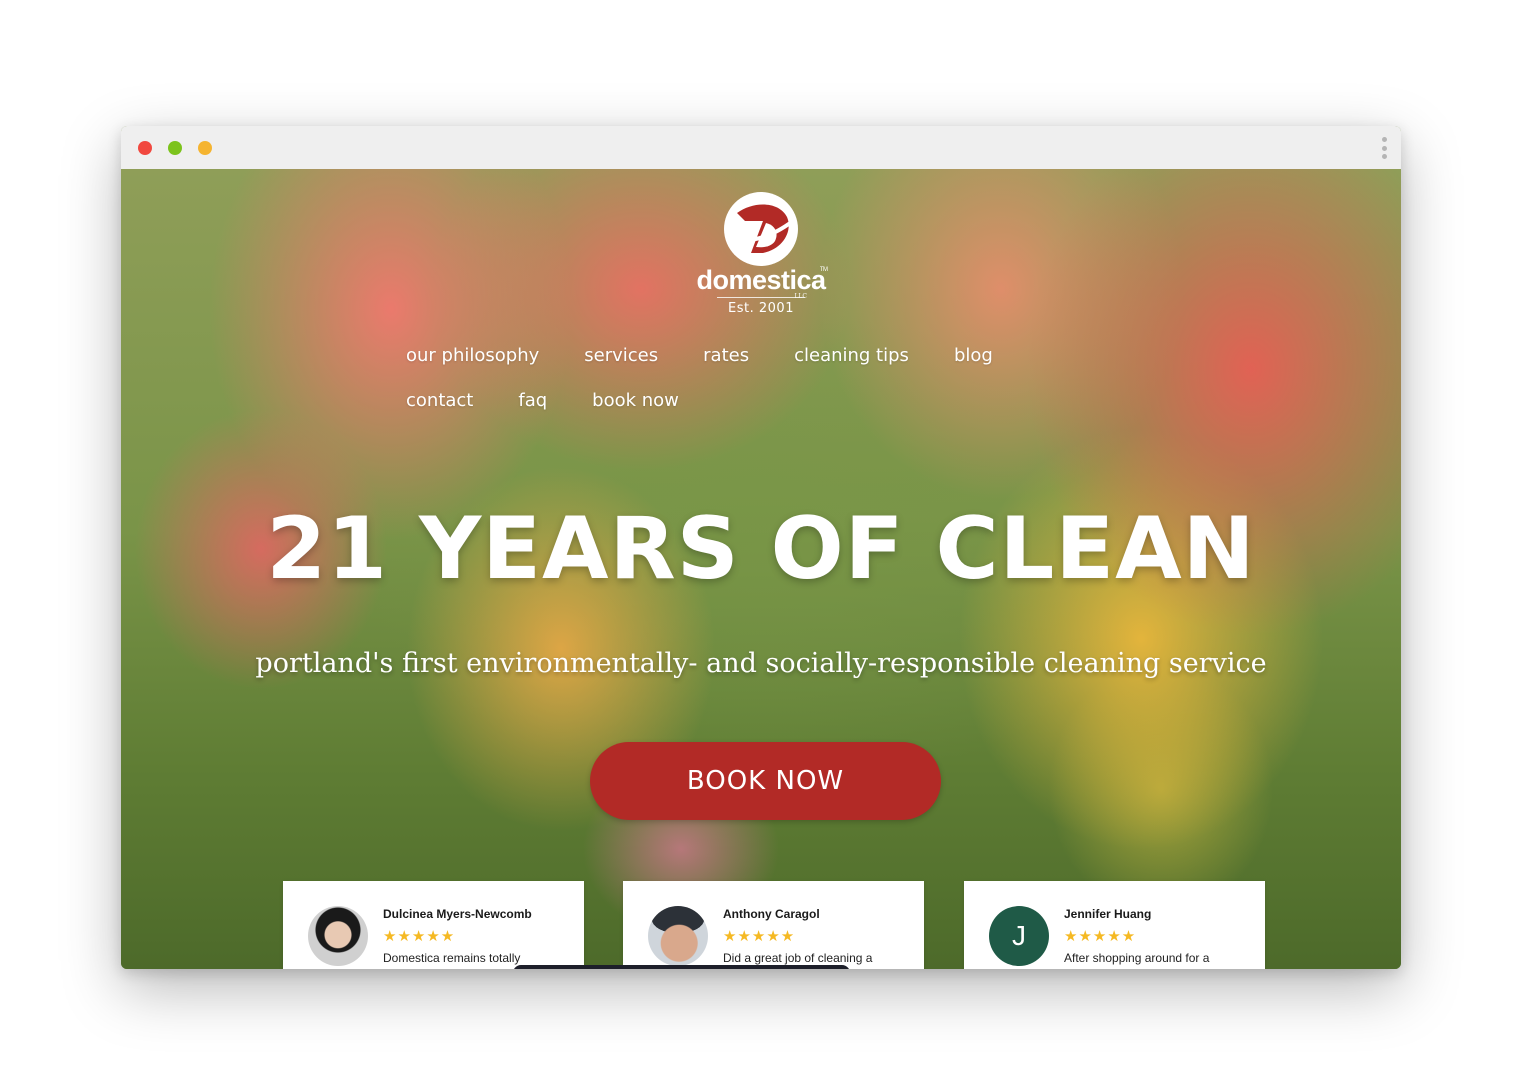 Image resolution: width=1526 pixels, height=1086 pixels. Describe the element at coordinates (771, 914) in the screenshot. I see `reviewer-name: Anthony Caragol` at that location.